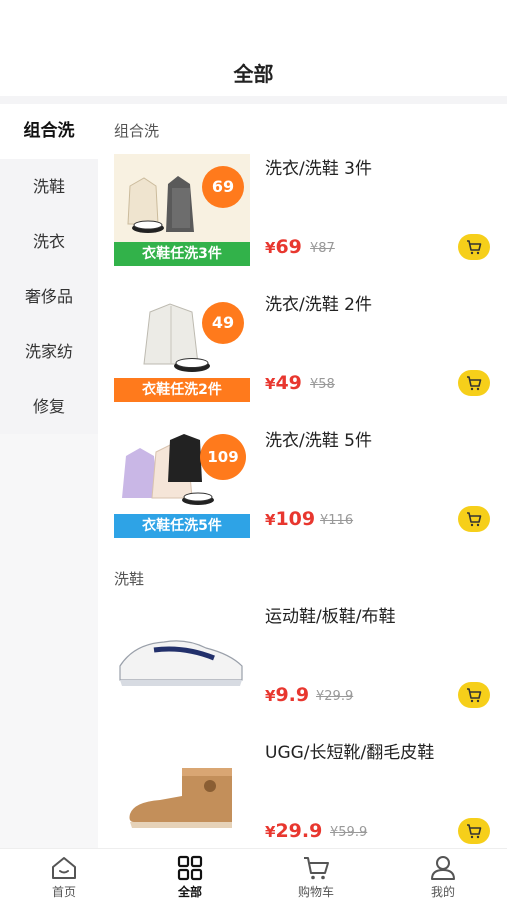 The image size is (507, 901). What do you see at coordinates (253, 100) in the screenshot?
I see `header-divider` at bounding box center [253, 100].